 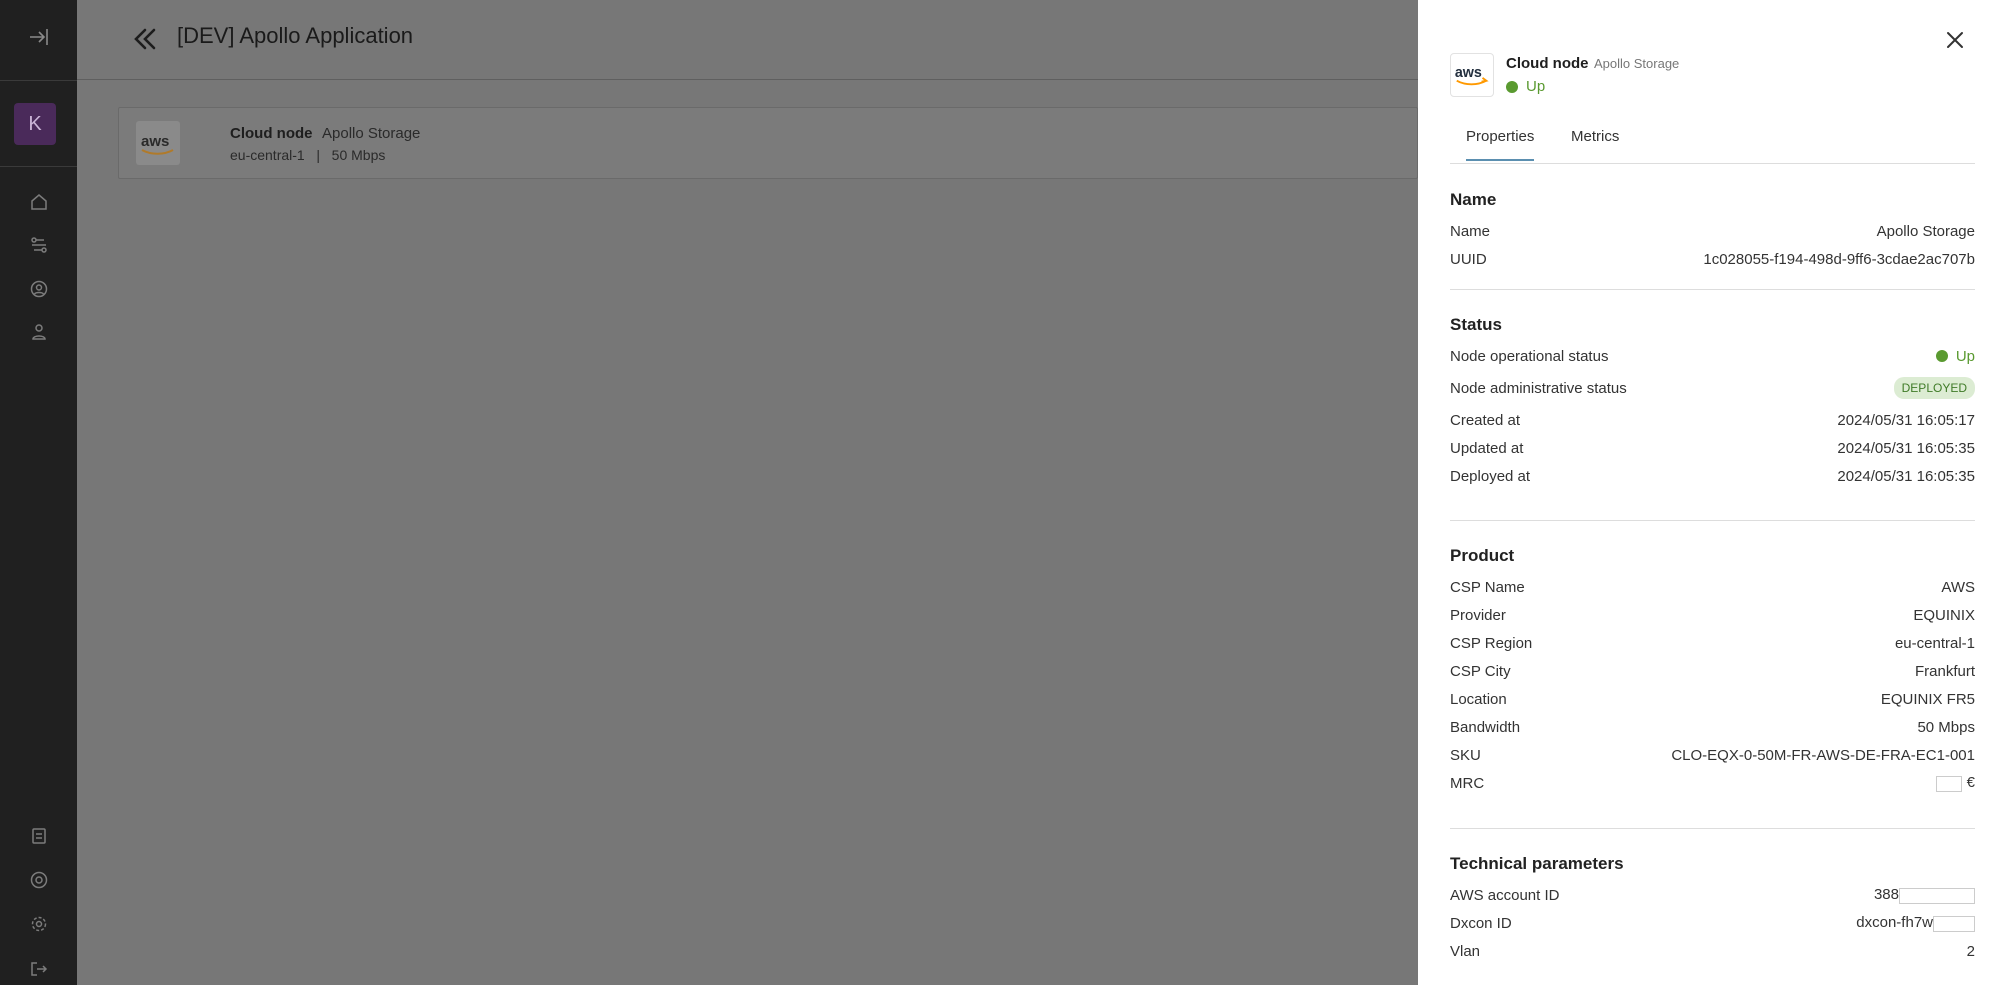 What do you see at coordinates (1712, 231) in the screenshot?
I see `property-row: Name Apollo Storage` at bounding box center [1712, 231].